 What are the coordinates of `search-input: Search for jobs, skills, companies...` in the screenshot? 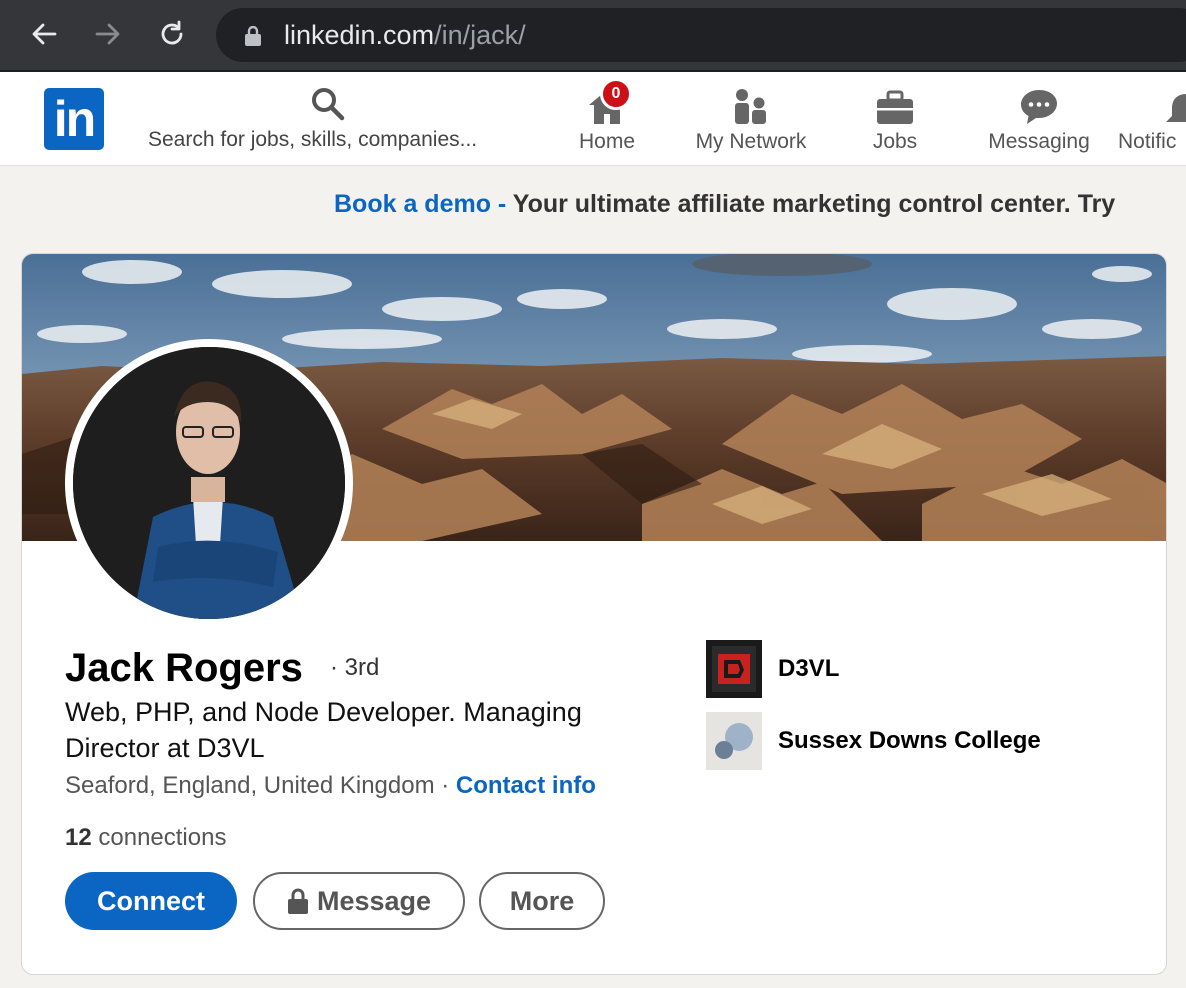 It's located at (312, 140).